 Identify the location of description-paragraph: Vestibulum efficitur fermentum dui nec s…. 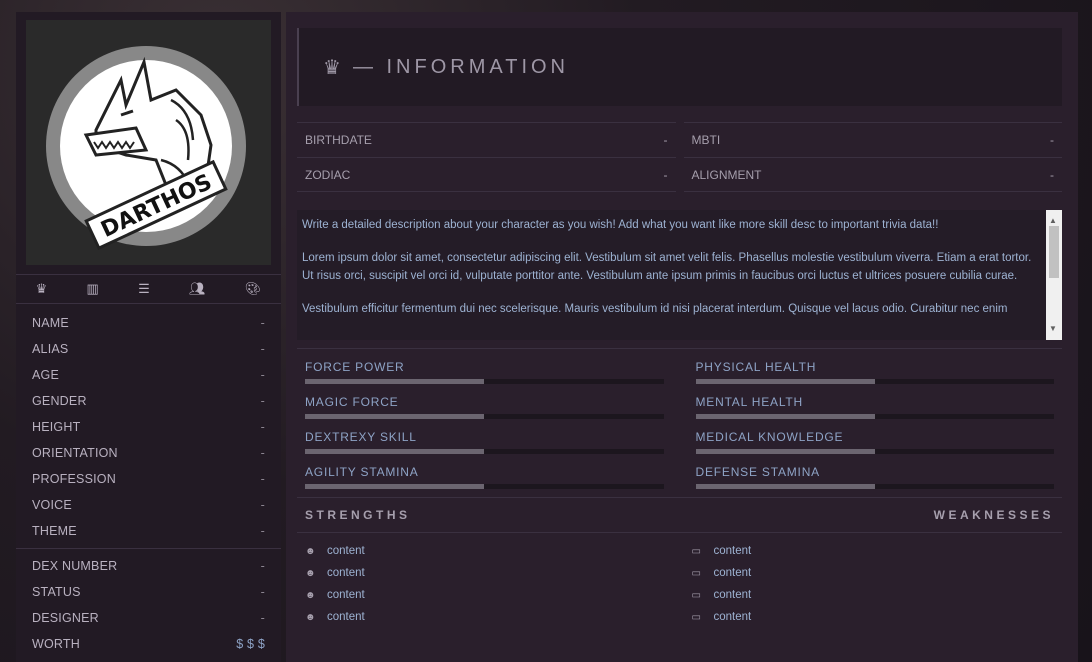
(655, 308).